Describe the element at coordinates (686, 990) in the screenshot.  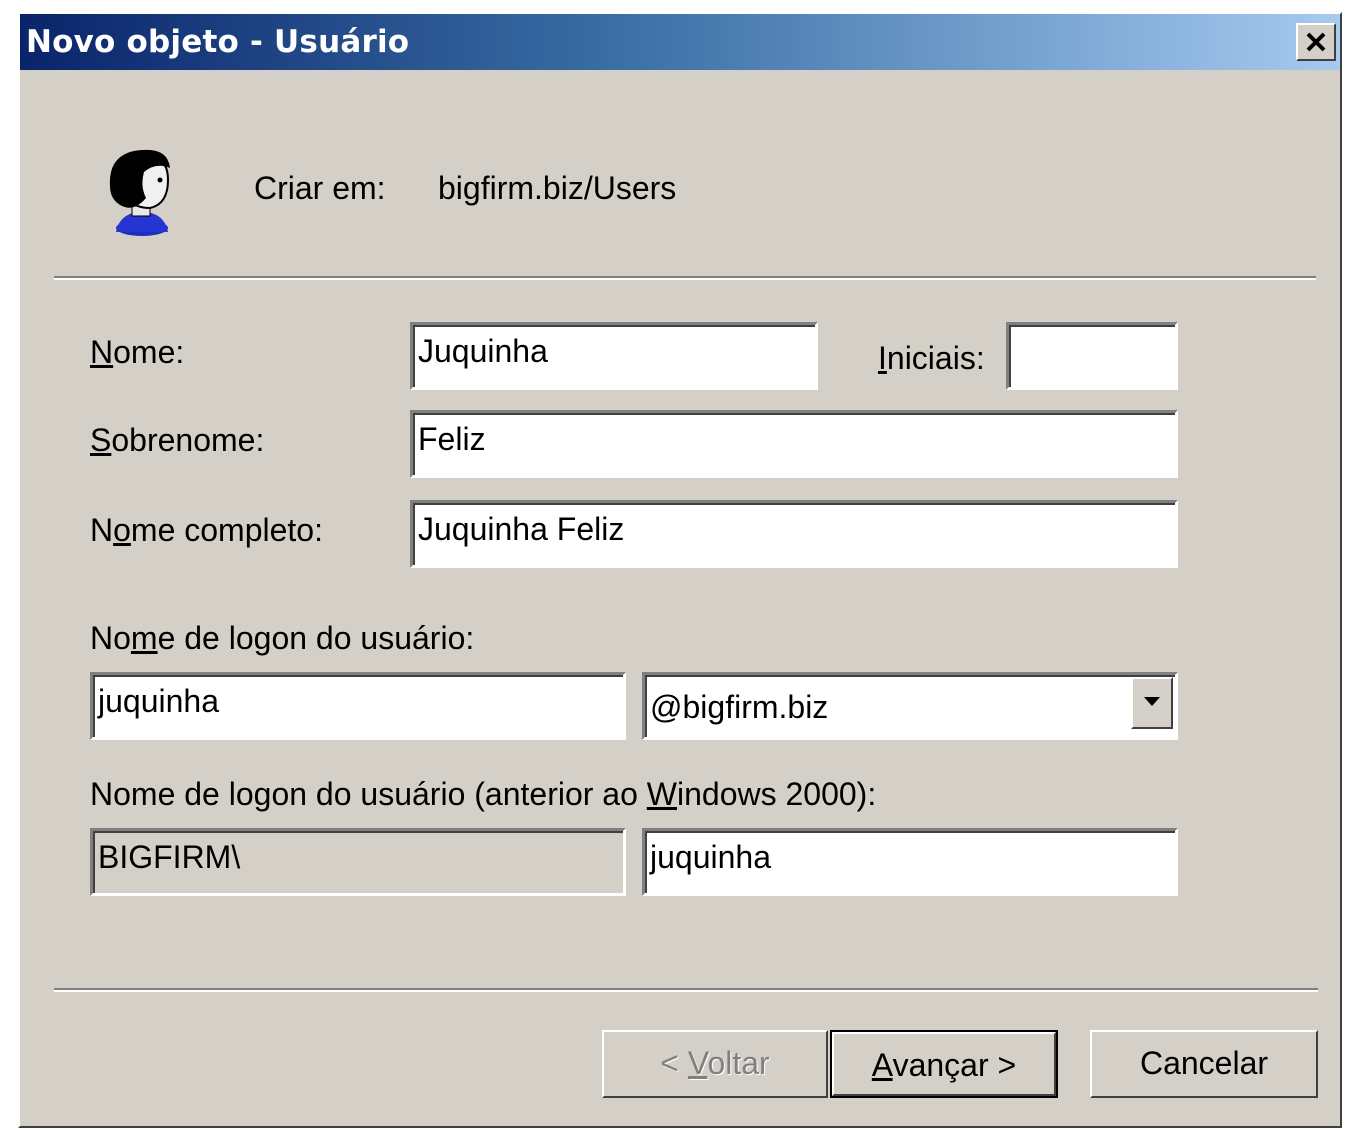
I see `bottom-separator` at that location.